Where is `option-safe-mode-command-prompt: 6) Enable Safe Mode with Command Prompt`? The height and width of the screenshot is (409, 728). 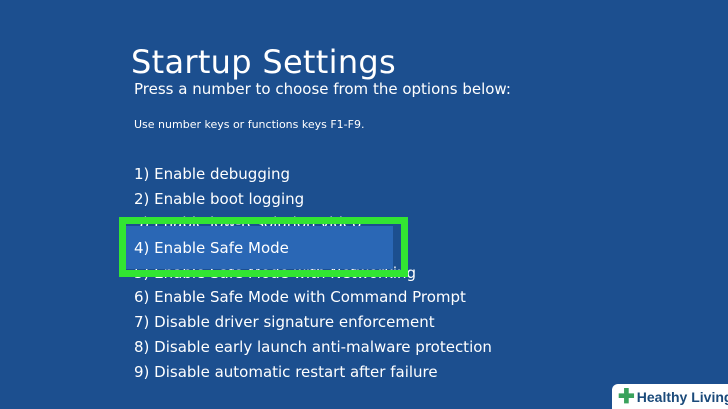
option-safe-mode-command-prompt: 6) Enable Safe Mode with Command Prompt is located at coordinates (313, 297).